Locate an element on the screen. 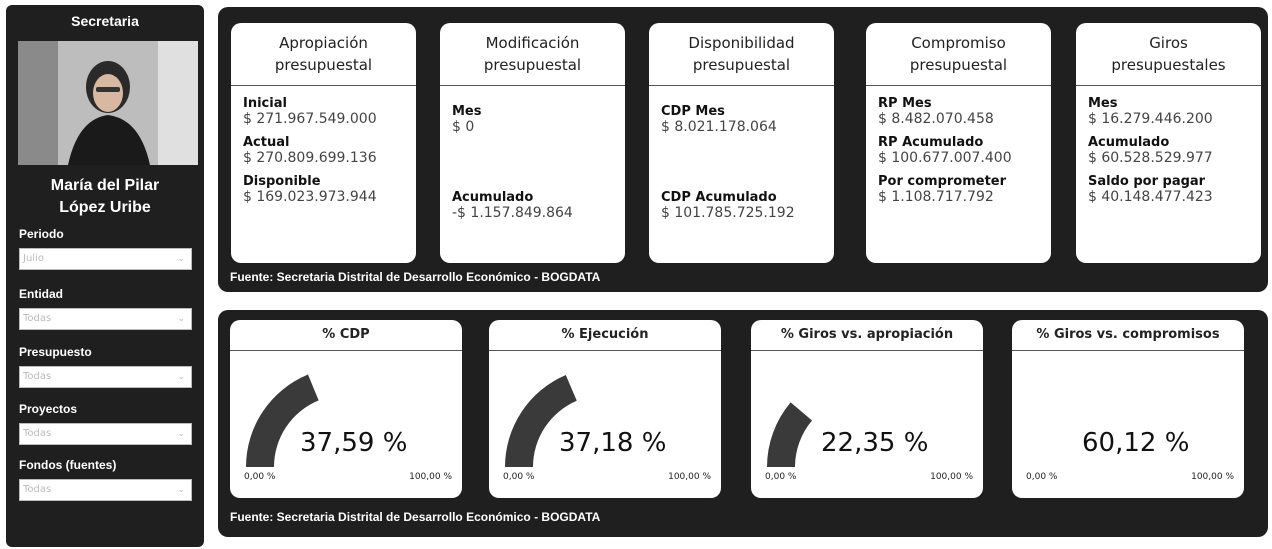 The image size is (1272, 549). kpi-label: Disponible is located at coordinates (282, 181).